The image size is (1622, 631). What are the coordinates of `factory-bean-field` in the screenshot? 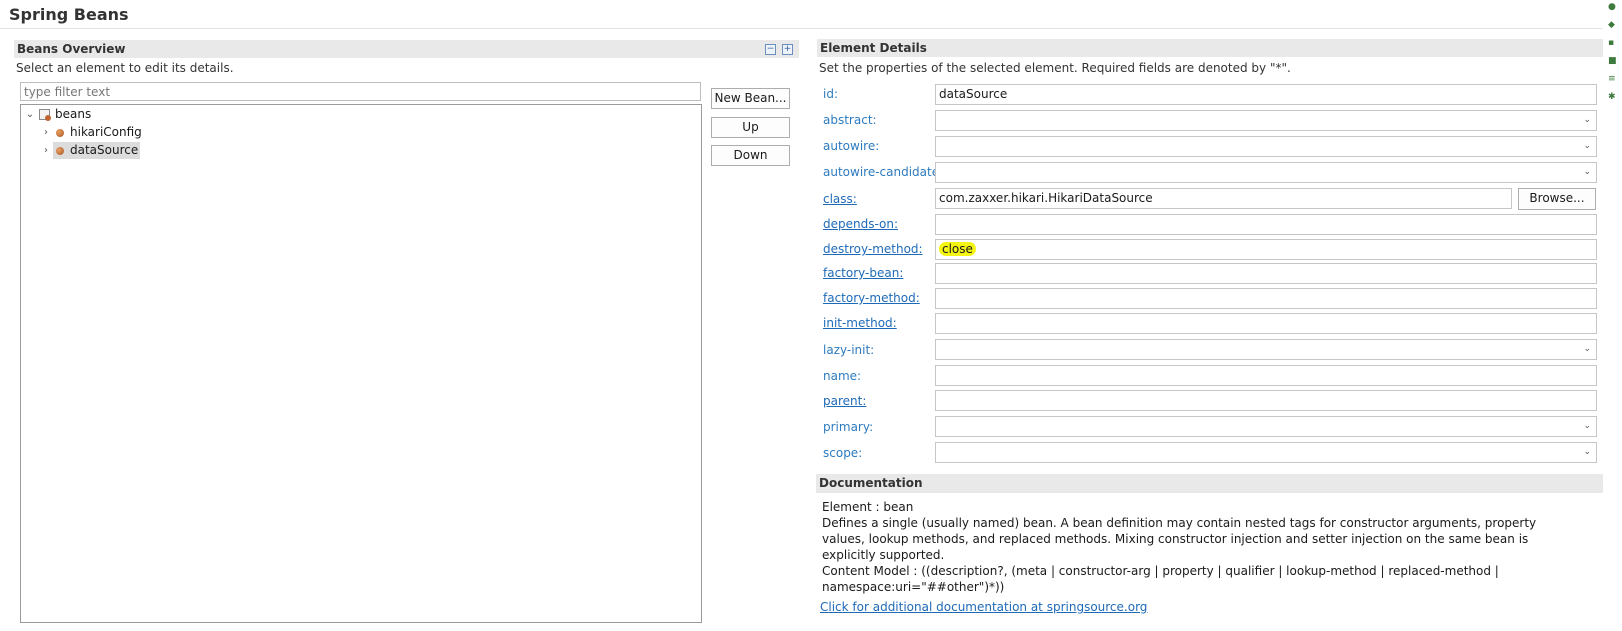 It's located at (1266, 273).